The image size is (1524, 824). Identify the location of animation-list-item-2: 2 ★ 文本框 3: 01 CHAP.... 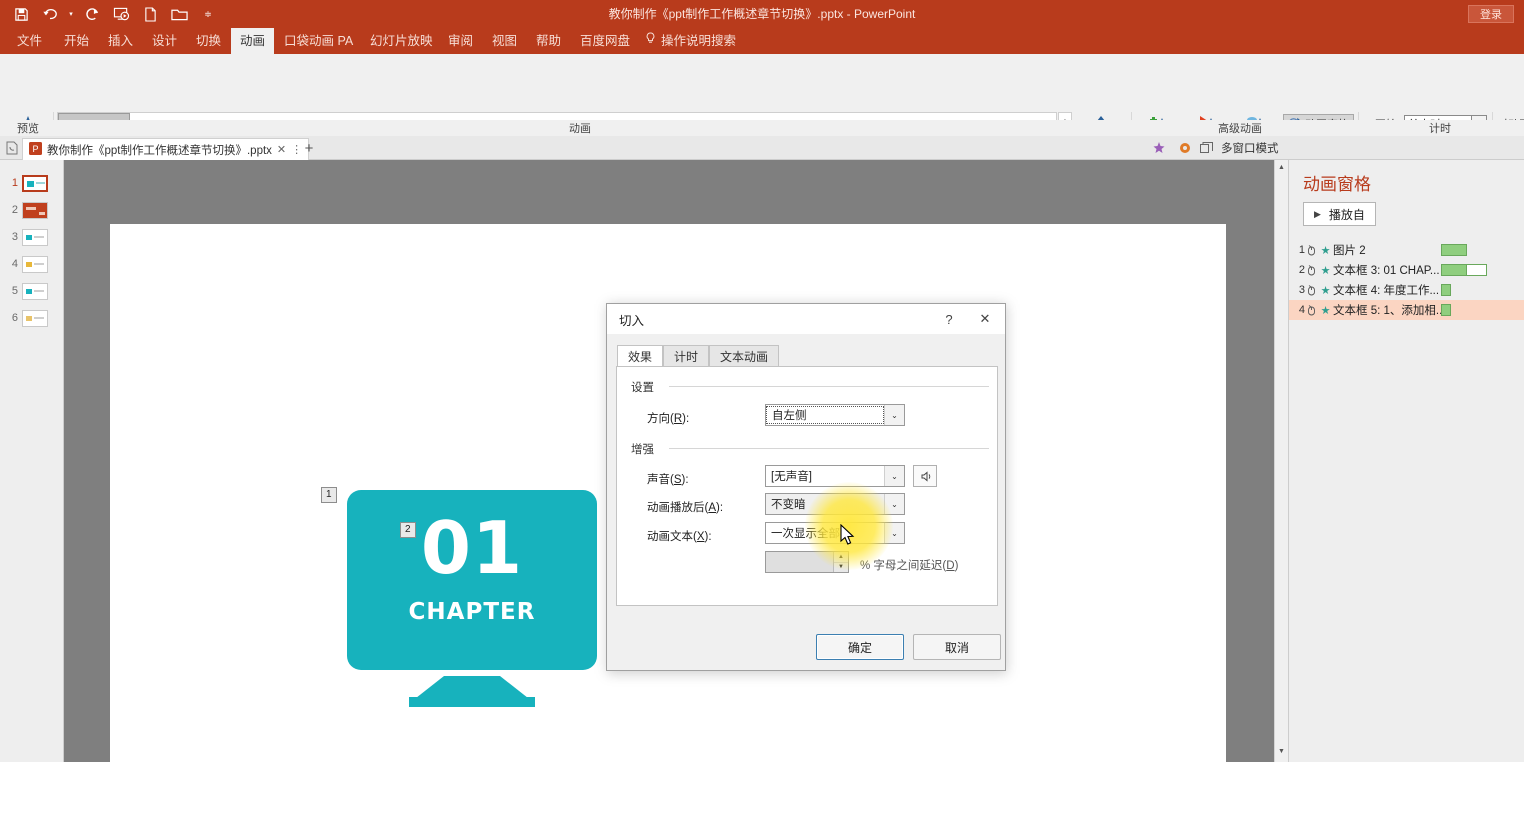
(1406, 270).